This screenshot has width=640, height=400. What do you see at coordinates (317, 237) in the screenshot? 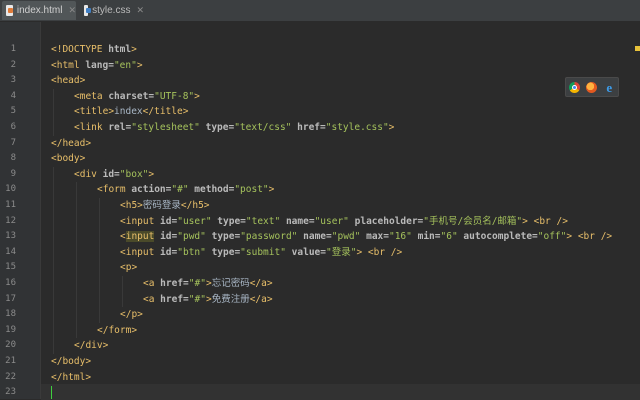
I see `code-token-attr: name=` at bounding box center [317, 237].